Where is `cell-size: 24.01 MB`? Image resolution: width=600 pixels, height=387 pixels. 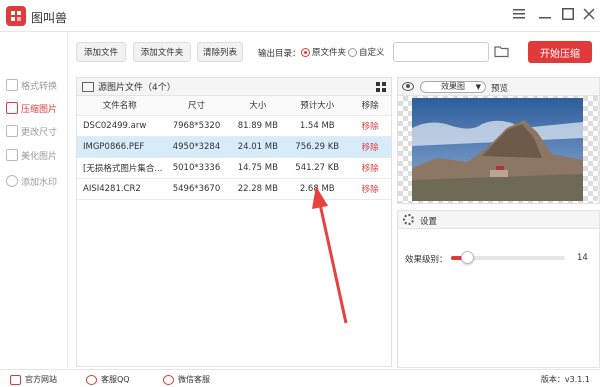 cell-size: 24.01 MB is located at coordinates (258, 147).